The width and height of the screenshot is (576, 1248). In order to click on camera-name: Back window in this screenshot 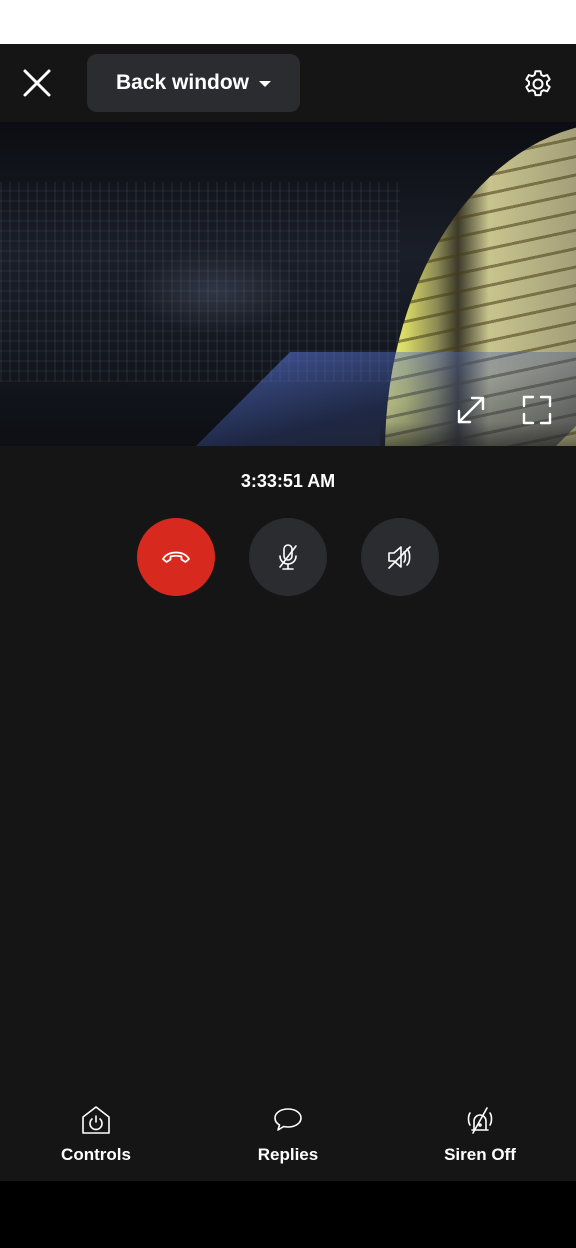, I will do `click(182, 82)`.